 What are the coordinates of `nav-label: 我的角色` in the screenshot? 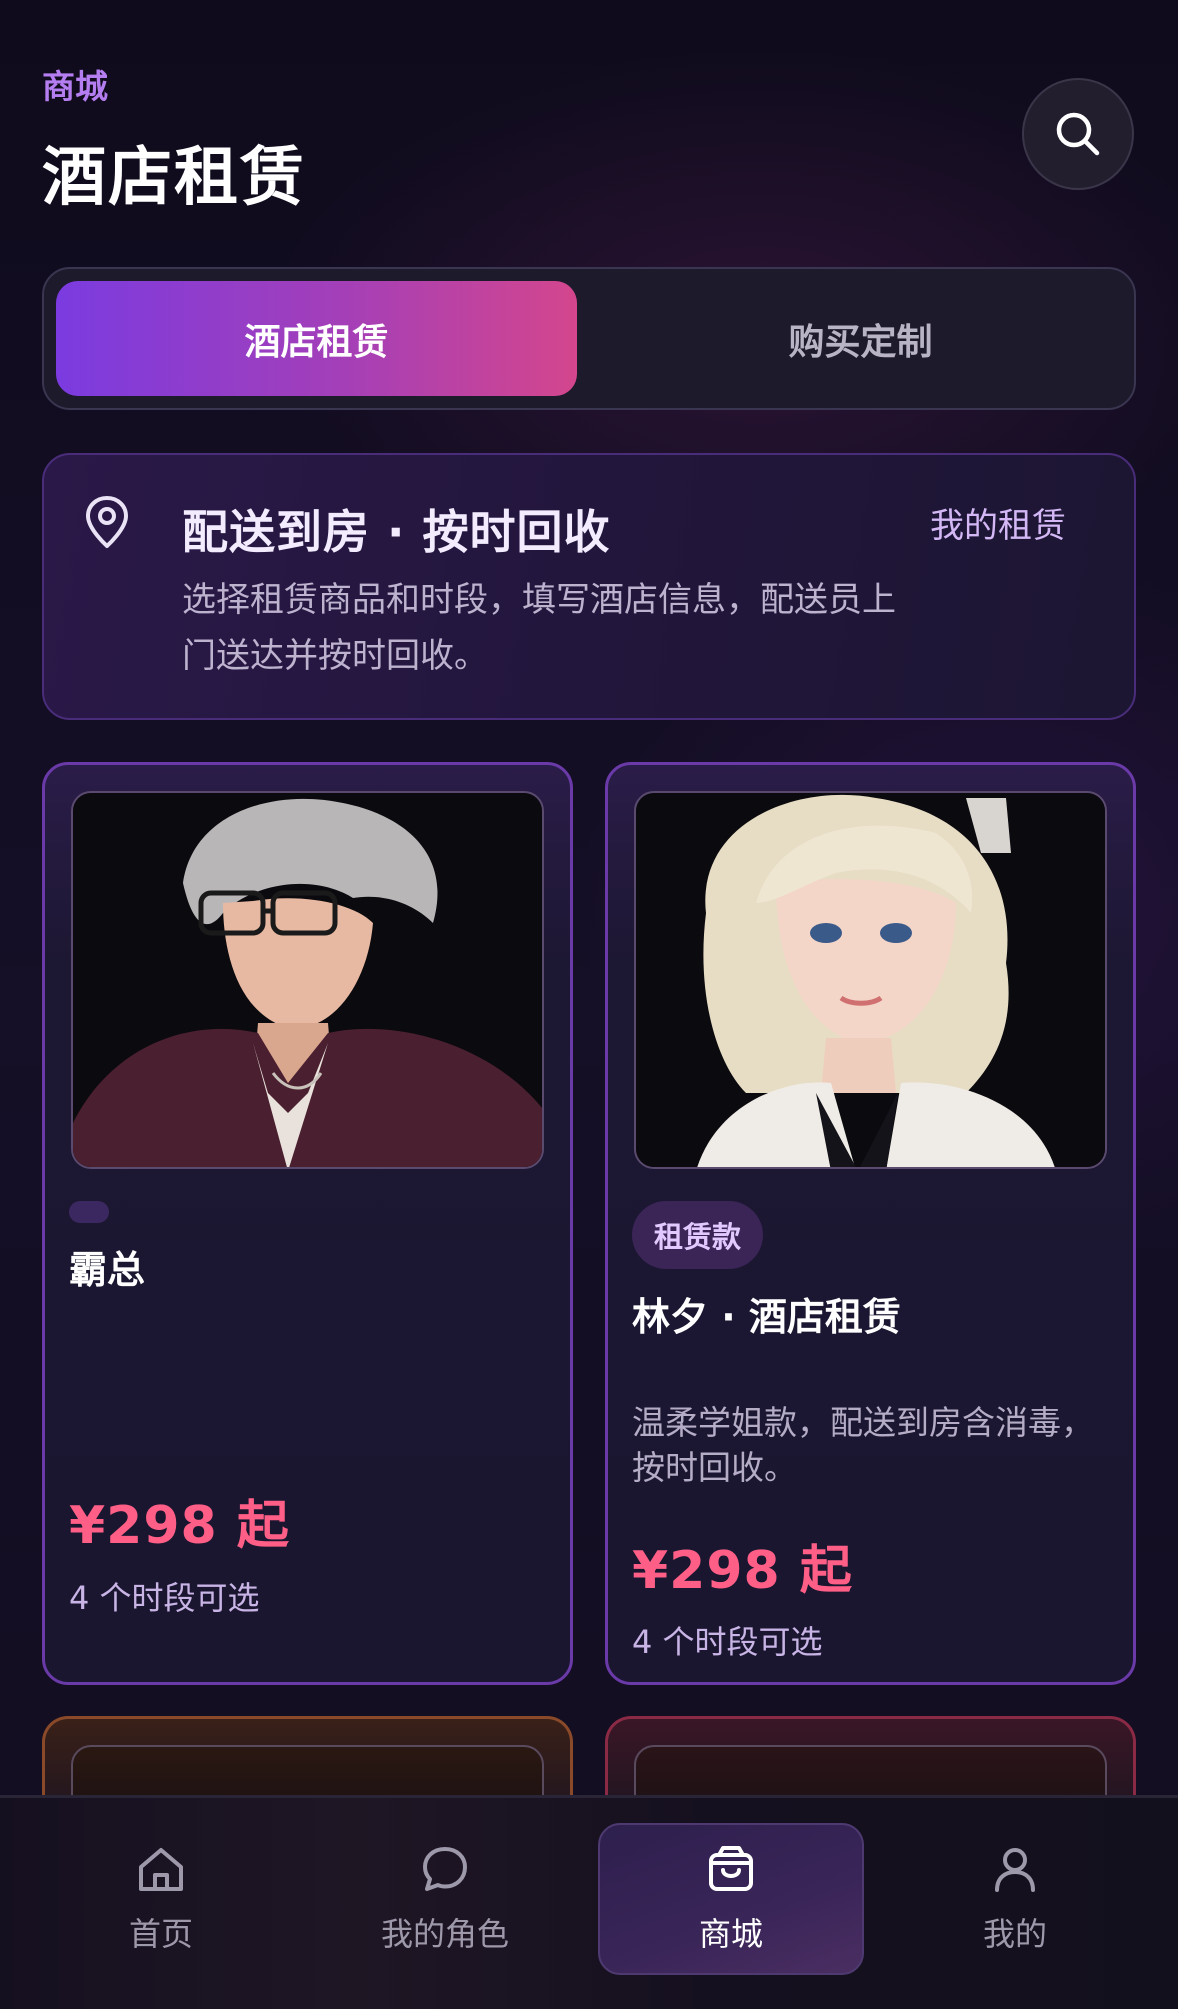 It's located at (444, 1934).